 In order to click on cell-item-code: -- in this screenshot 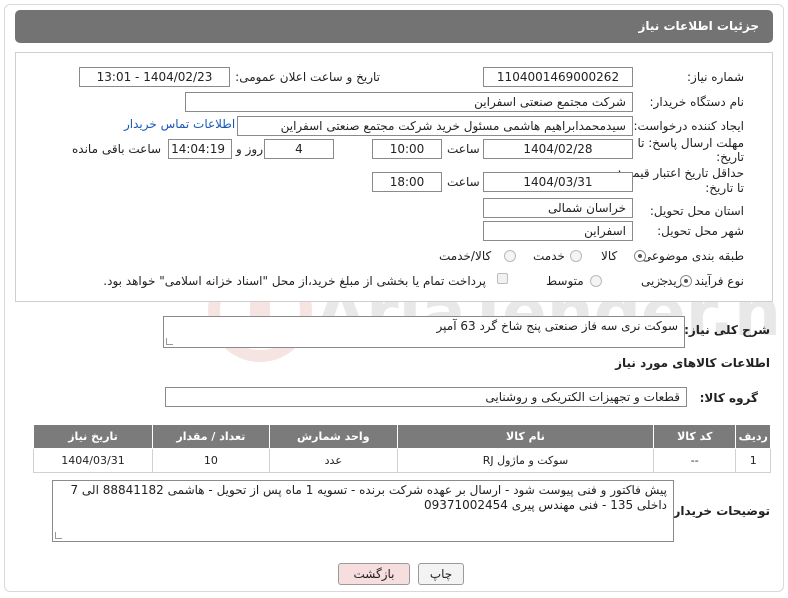, I will do `click(695, 460)`.